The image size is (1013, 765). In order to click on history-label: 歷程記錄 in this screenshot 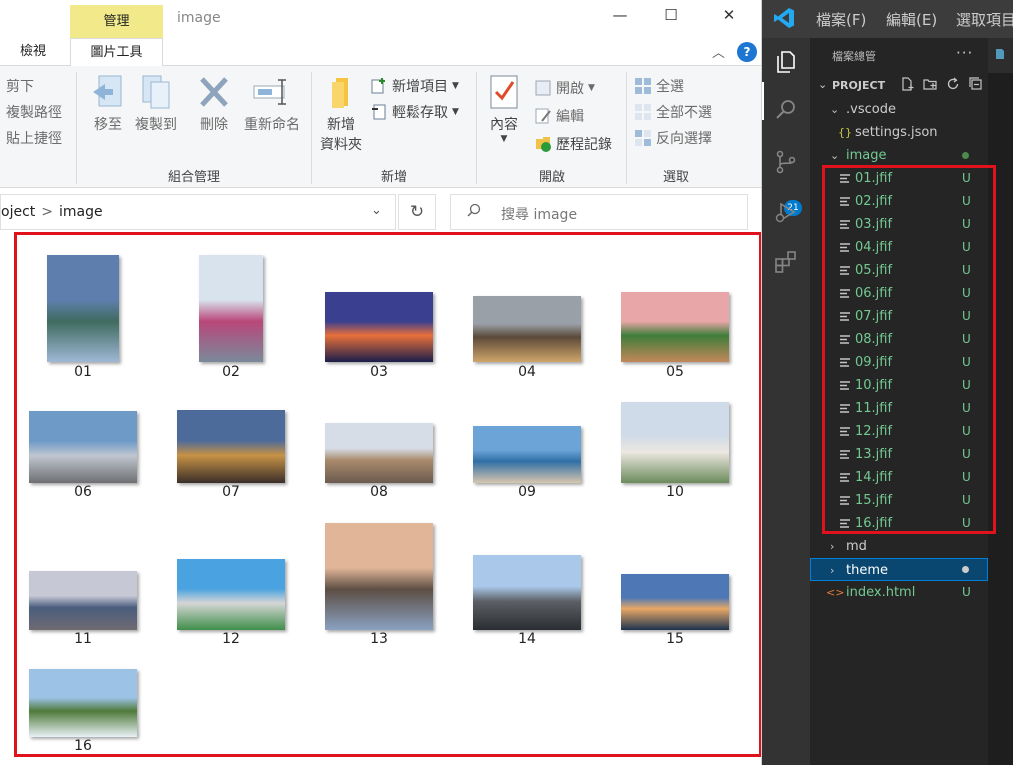, I will do `click(584, 145)`.